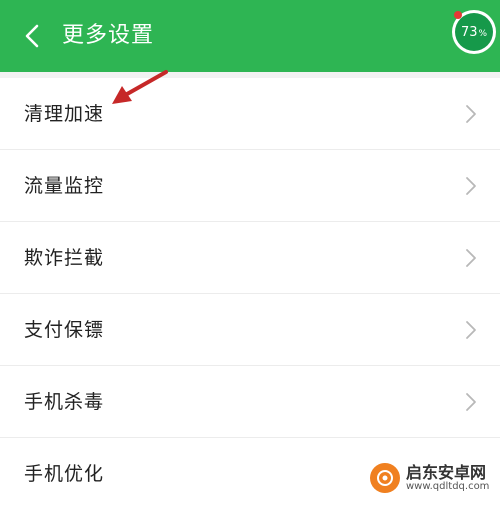 The image size is (500, 510). Describe the element at coordinates (250, 330) in the screenshot. I see `list-item-payment-guard: 支付保镖` at that location.